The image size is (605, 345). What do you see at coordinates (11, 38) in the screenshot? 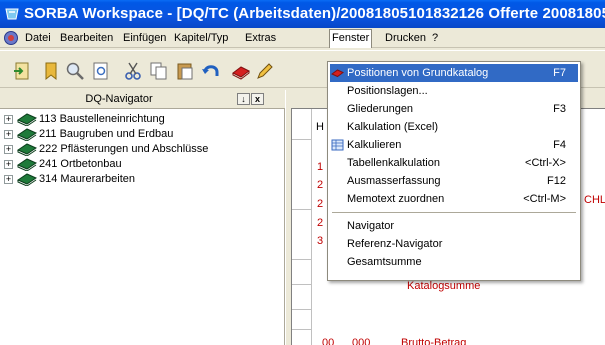
I see `document-menu-icon` at bounding box center [11, 38].